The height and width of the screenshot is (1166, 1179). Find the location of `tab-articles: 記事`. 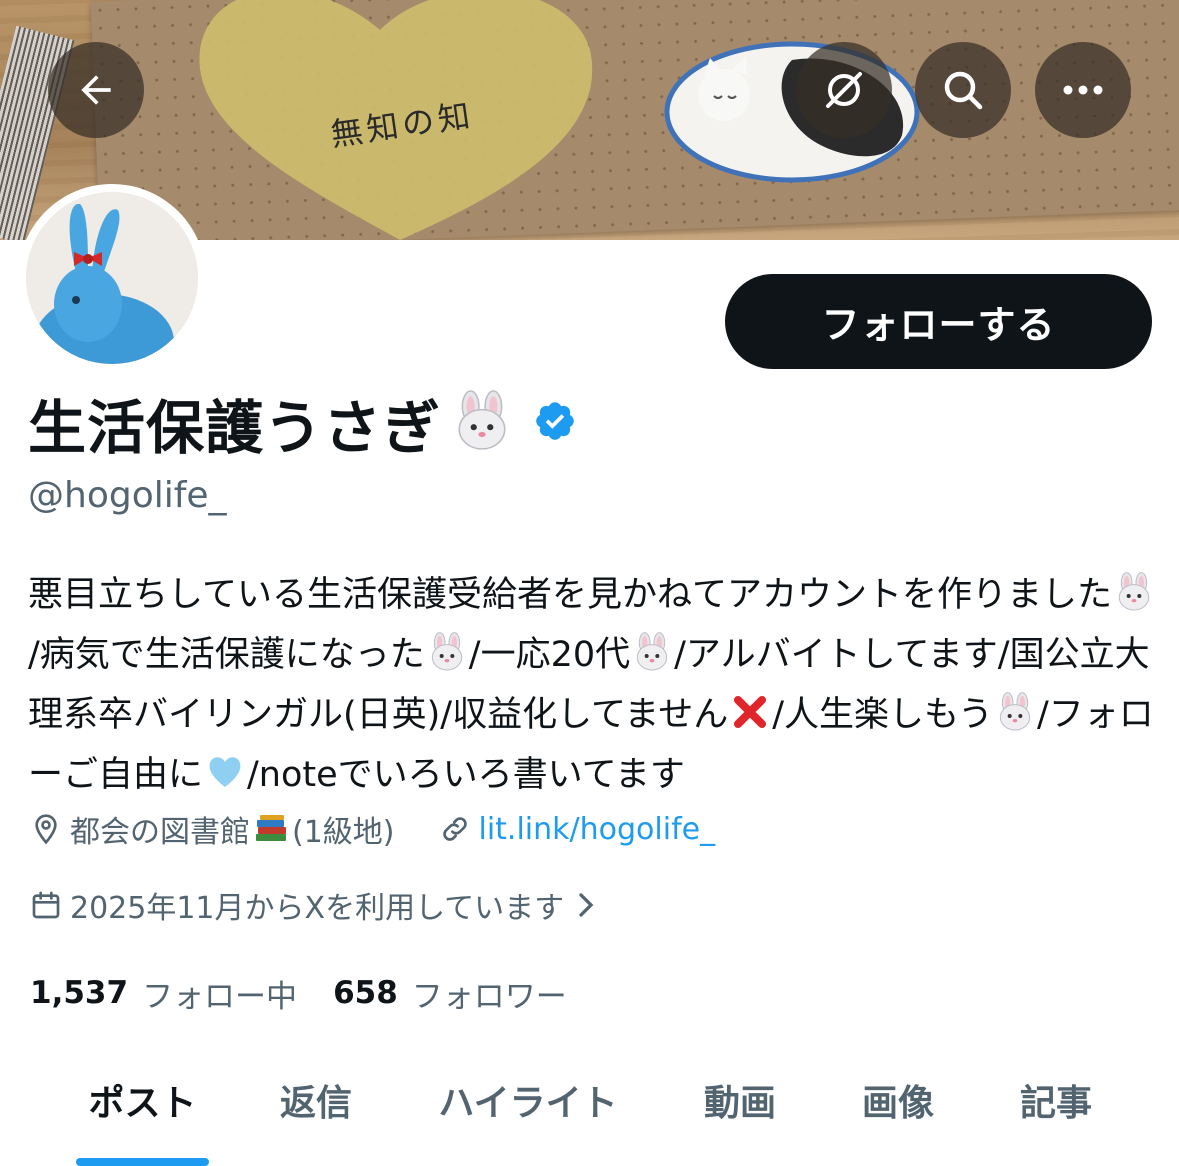

tab-articles: 記事 is located at coordinates (1056, 1100).